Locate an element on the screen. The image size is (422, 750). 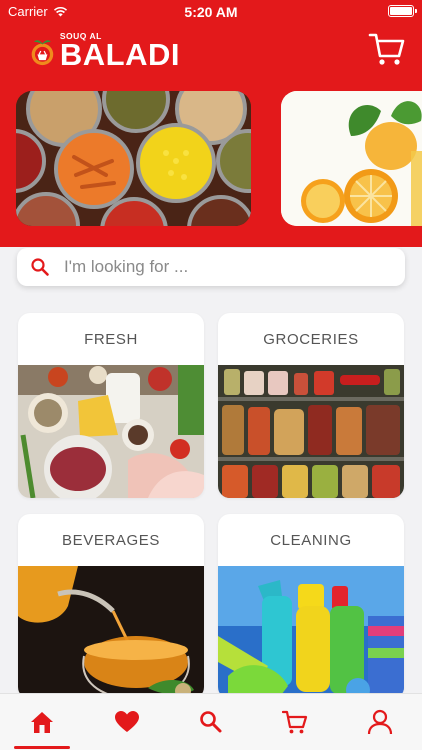
category-card-fresh: FRESH is located at coordinates (111, 405).